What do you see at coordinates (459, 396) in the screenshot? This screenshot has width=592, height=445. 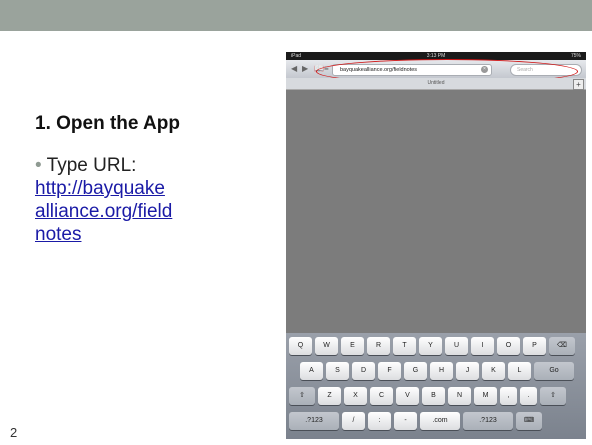 I see `key-n: N` at bounding box center [459, 396].